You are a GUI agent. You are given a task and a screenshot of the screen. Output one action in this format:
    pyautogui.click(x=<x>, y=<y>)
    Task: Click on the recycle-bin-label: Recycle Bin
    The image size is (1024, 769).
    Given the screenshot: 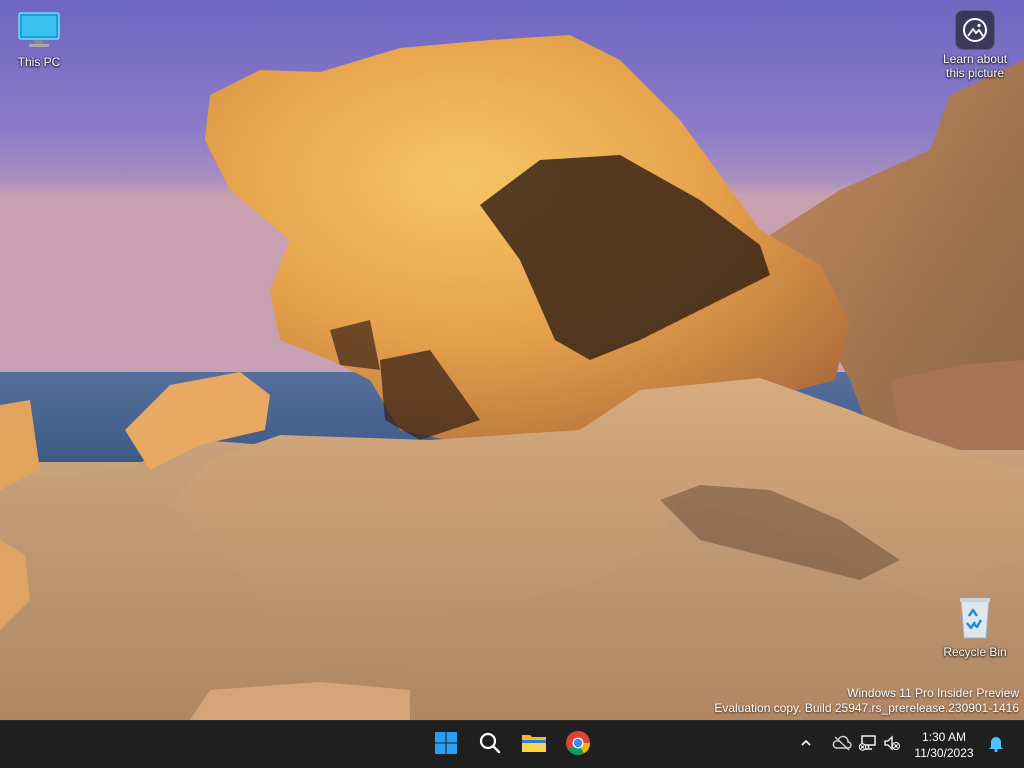 What is the action you would take?
    pyautogui.click(x=975, y=652)
    